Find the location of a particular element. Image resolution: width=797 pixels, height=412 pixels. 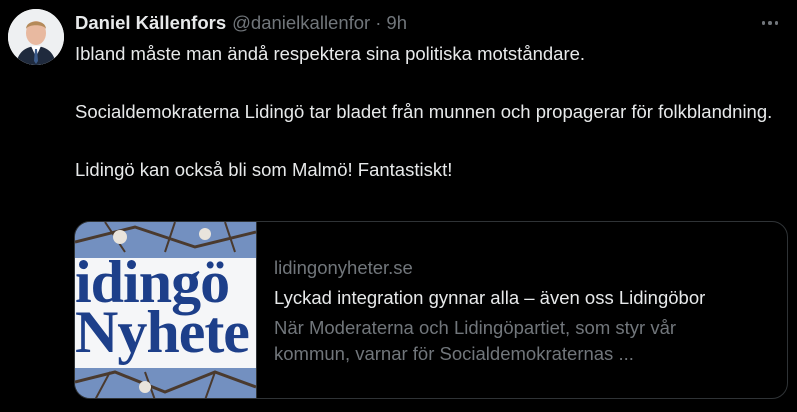

tweet-header: Daniel Källenfors @danielkallenfor · 9h is located at coordinates (241, 23).